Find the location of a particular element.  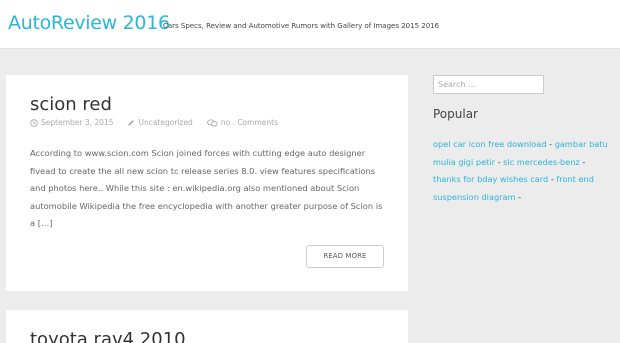

popular-link: thanks for bday wishes card is located at coordinates (490, 179).